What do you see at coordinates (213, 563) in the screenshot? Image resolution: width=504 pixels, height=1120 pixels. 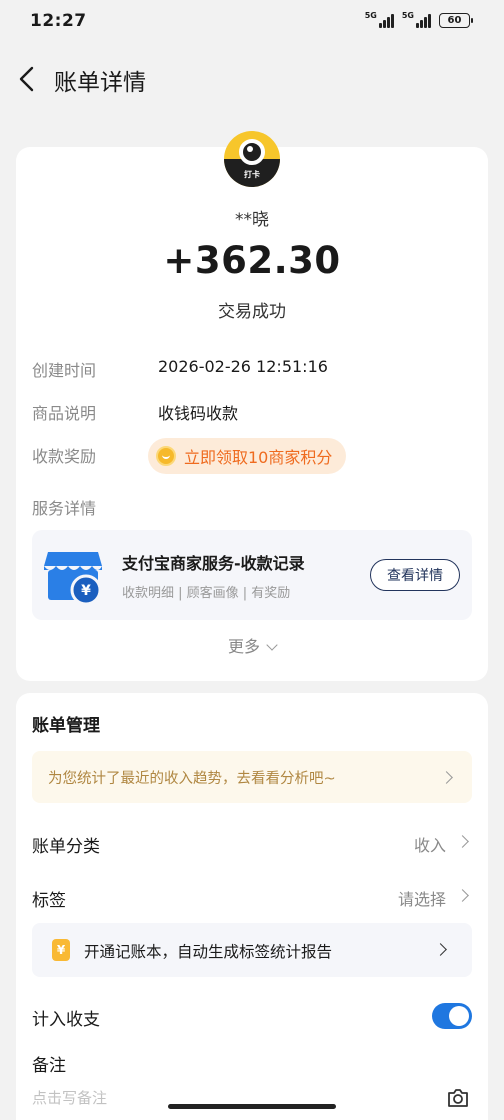 I see `service-title: 支付宝商家服务-收款记录` at bounding box center [213, 563].